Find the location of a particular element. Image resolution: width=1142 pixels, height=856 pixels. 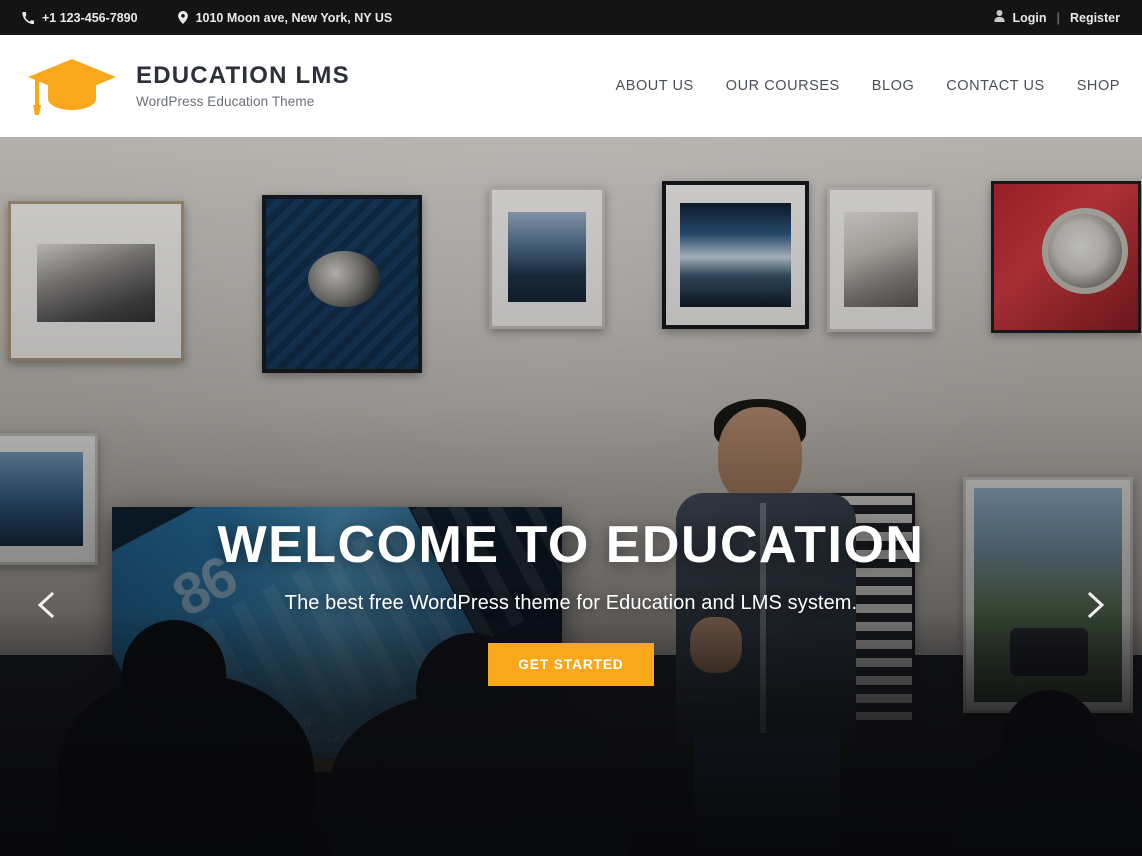

user-icon is located at coordinates (999, 17).